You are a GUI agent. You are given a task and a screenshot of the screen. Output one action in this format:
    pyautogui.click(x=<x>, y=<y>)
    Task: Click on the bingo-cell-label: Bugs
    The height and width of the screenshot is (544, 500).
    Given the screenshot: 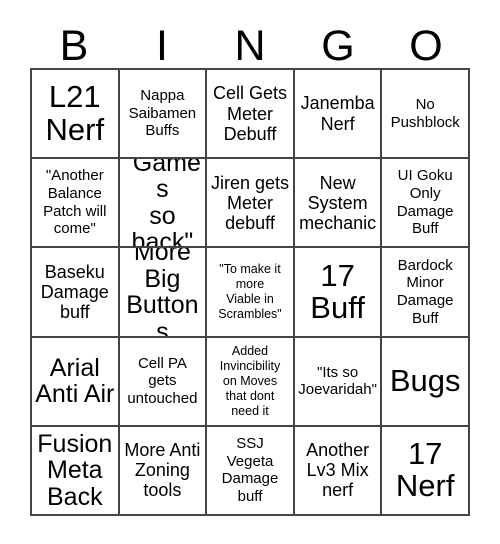 What is the action you would take?
    pyautogui.click(x=425, y=381)
    